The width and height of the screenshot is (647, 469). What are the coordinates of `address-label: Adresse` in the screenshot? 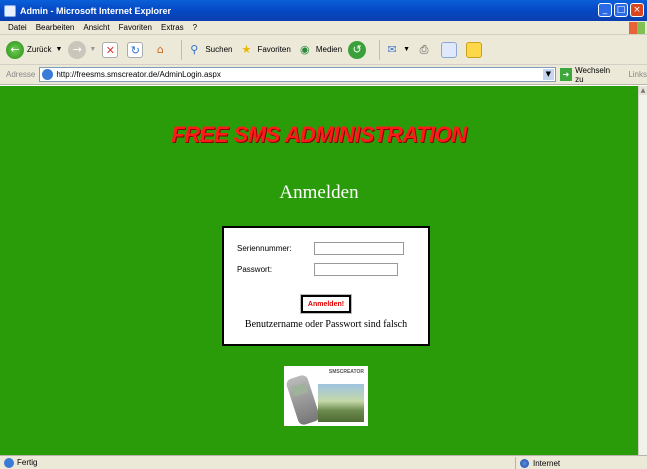 It's located at (21, 74).